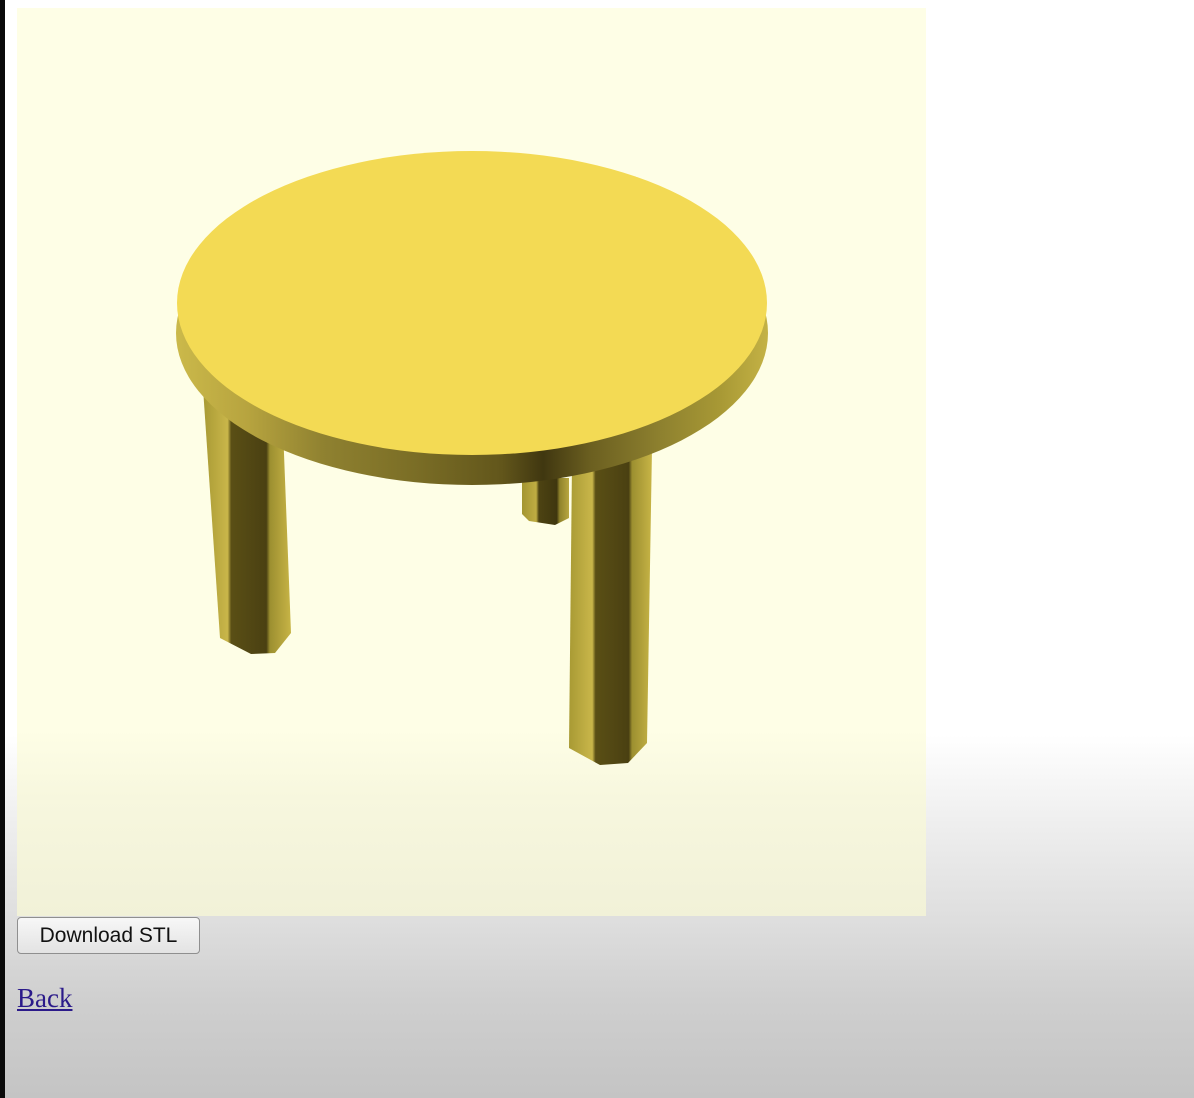 The height and width of the screenshot is (1098, 1194). I want to click on window-edge, so click(2, 549).